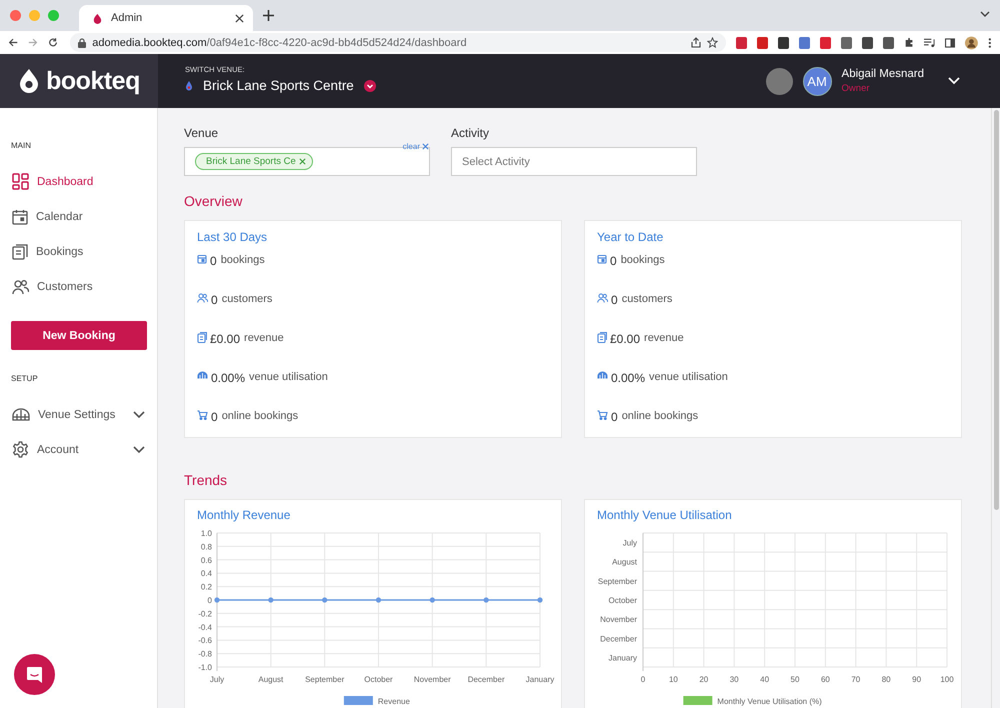 This screenshot has height=708, width=1000. Describe the element at coordinates (206, 480) in the screenshot. I see `section-title: Trends` at that location.